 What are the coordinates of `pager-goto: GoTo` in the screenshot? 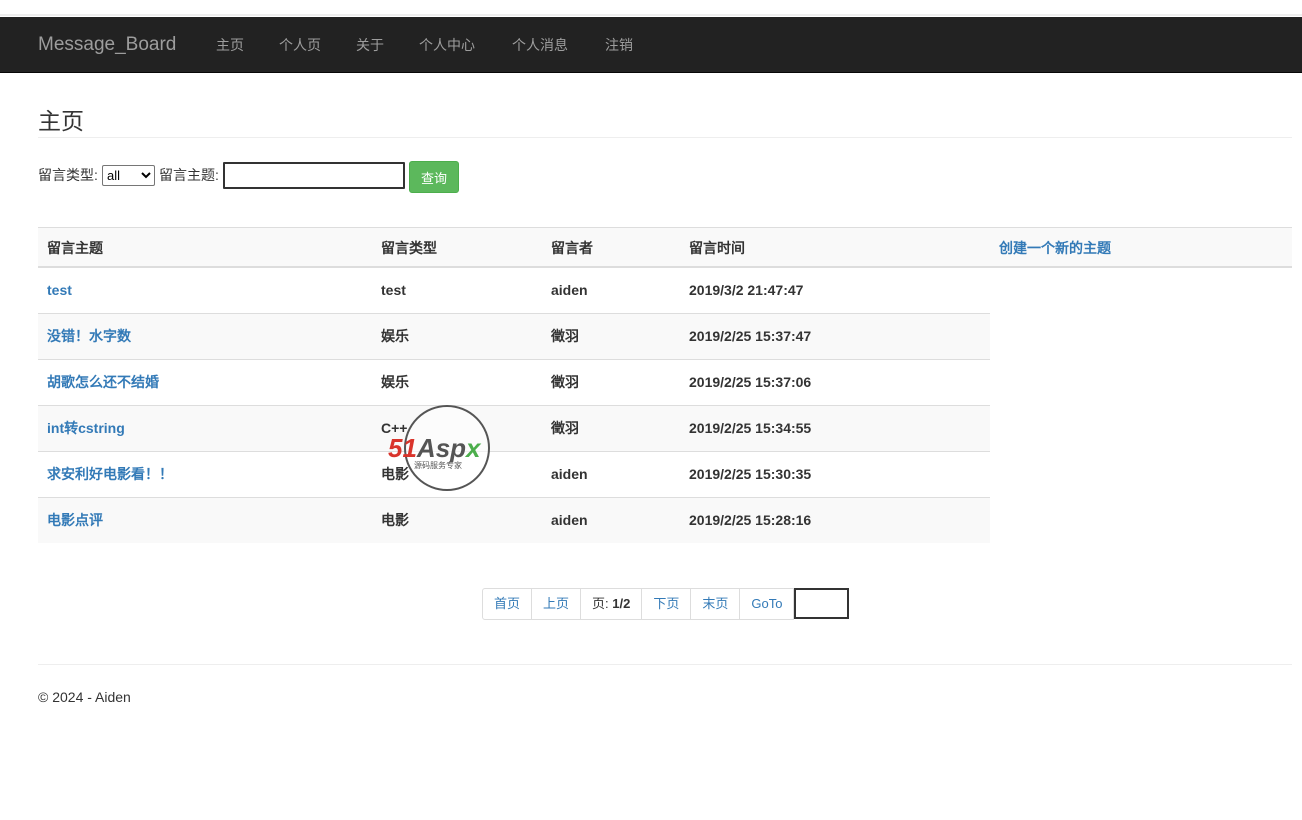 It's located at (767, 604).